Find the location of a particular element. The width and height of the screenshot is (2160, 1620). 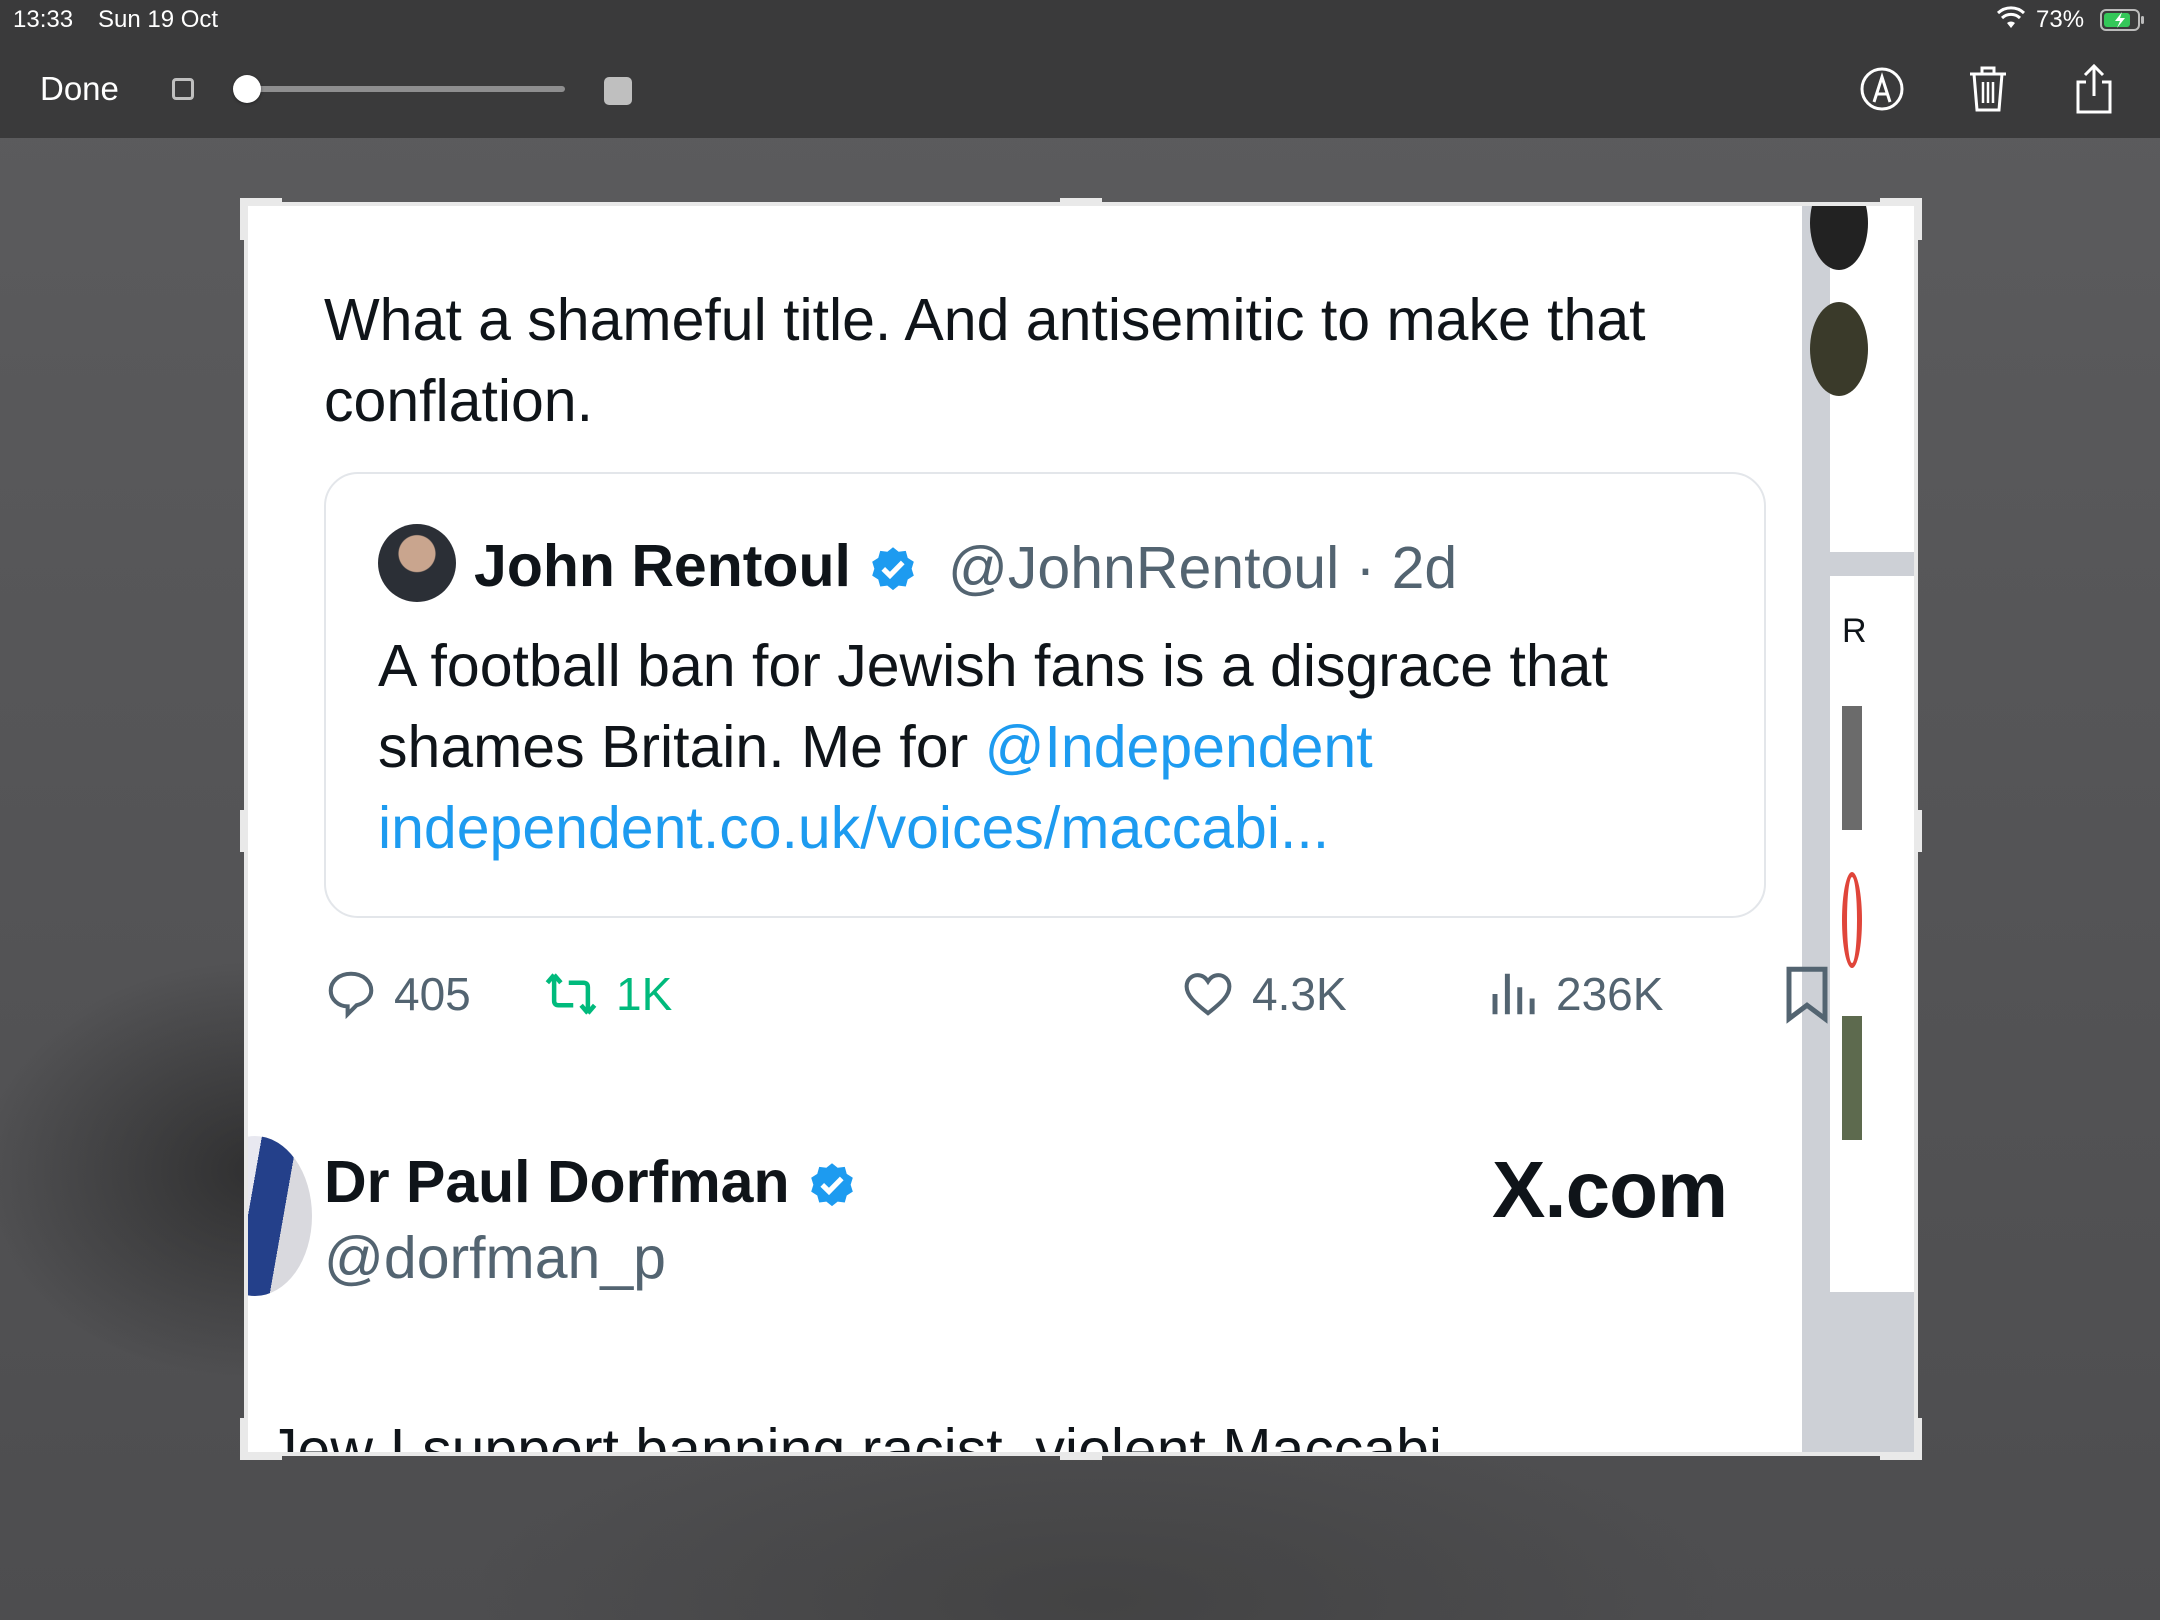

quoted-author-name: John Rentoul is located at coordinates (662, 566).